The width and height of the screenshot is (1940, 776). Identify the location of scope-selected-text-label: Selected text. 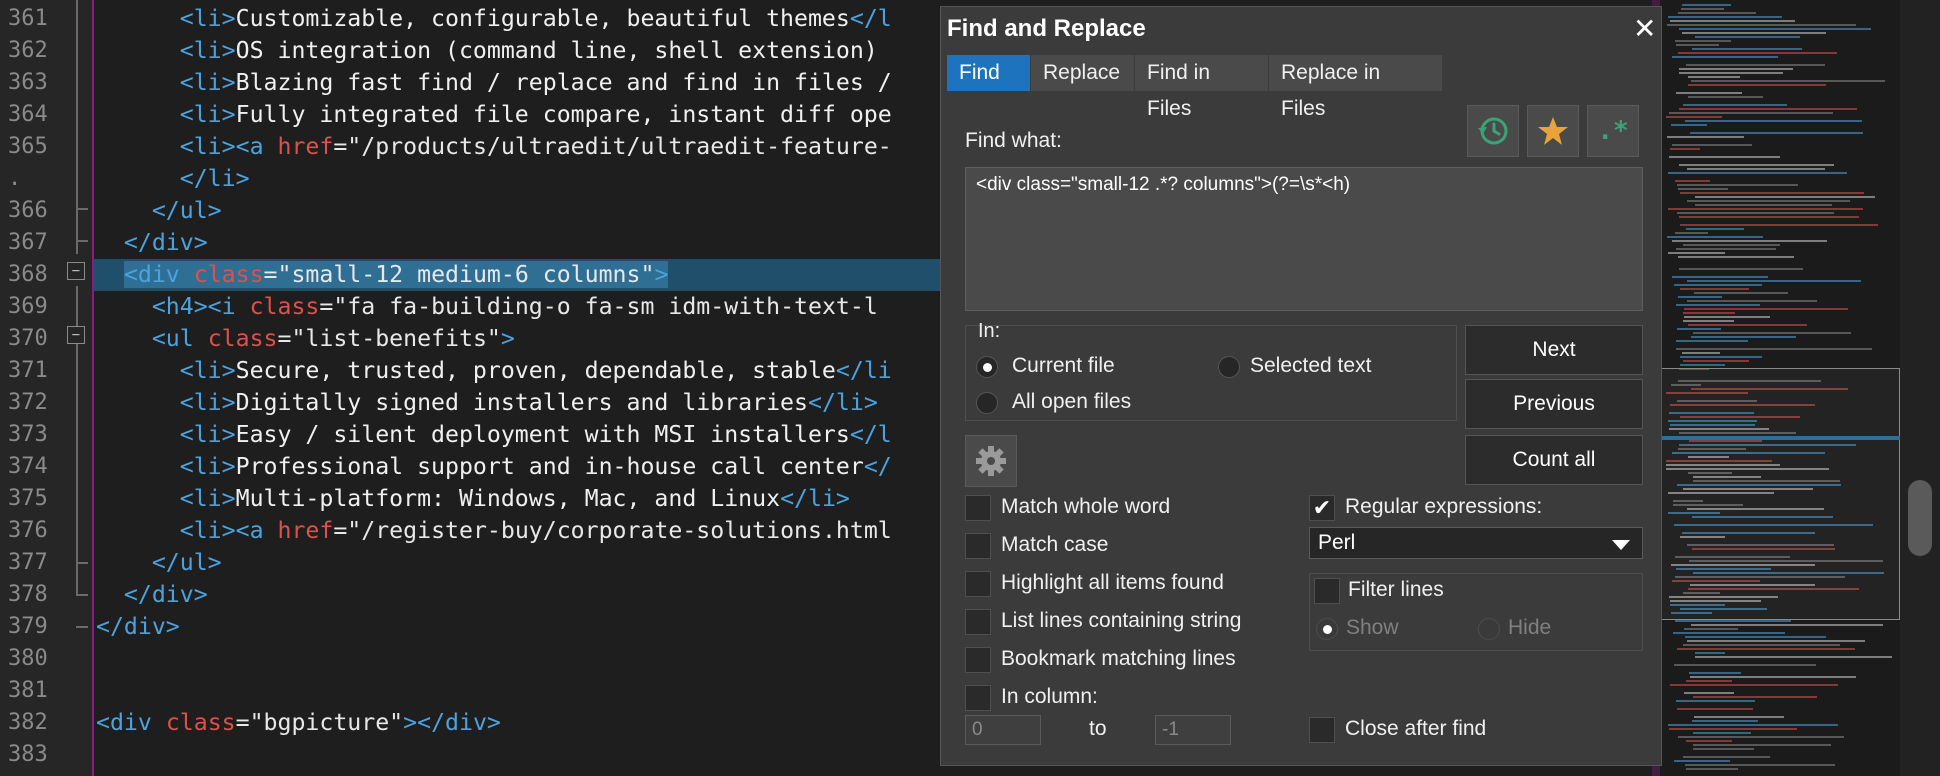
(1310, 366).